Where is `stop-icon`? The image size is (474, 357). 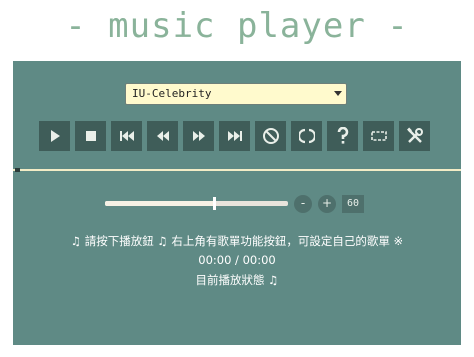
stop-icon is located at coordinates (90, 136).